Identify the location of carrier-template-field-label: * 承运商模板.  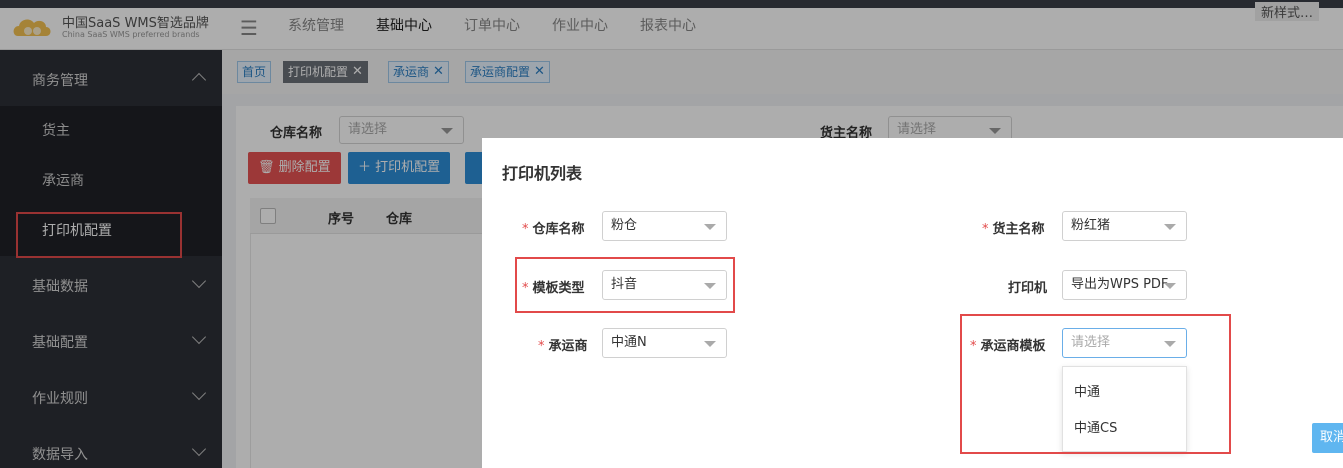
(1008, 346).